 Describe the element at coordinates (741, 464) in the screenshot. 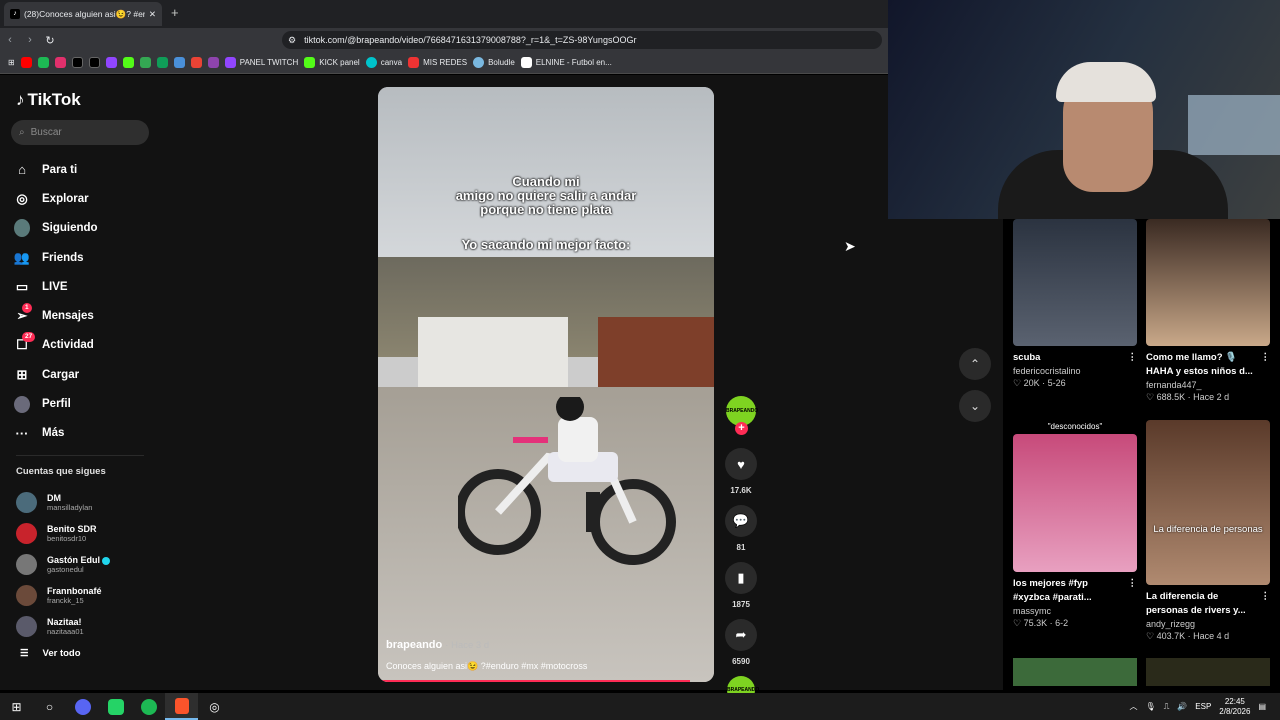

I see `like-button: ♥` at that location.